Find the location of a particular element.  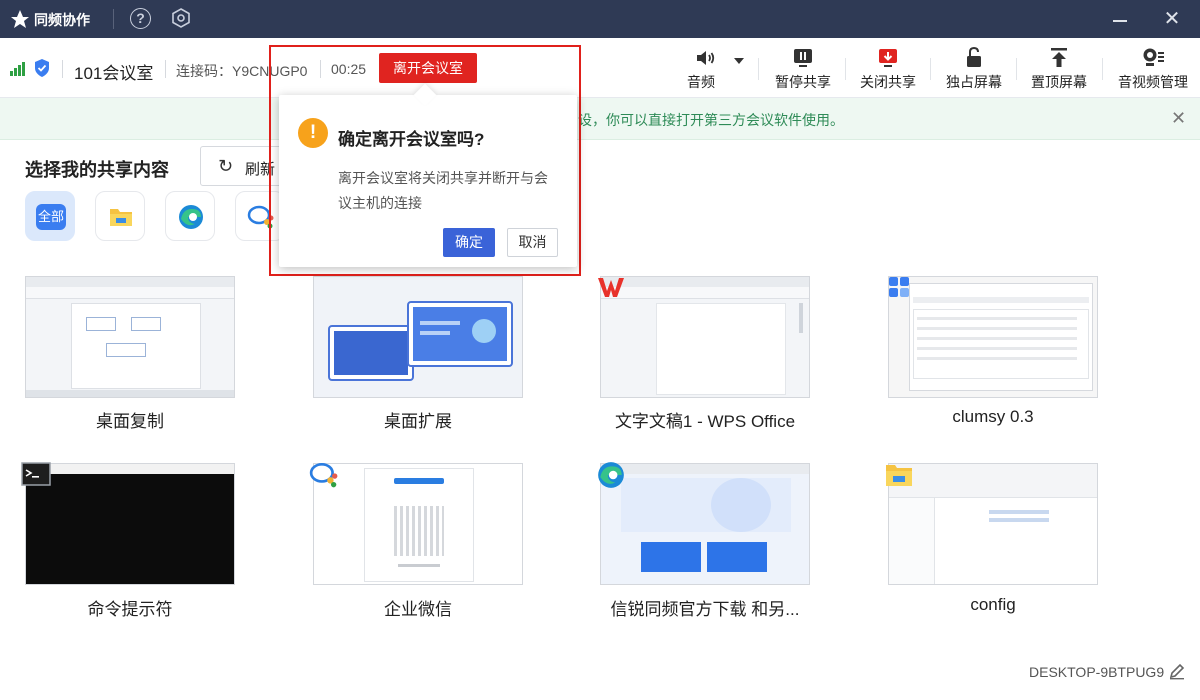

security-shield-icon is located at coordinates (42, 68).